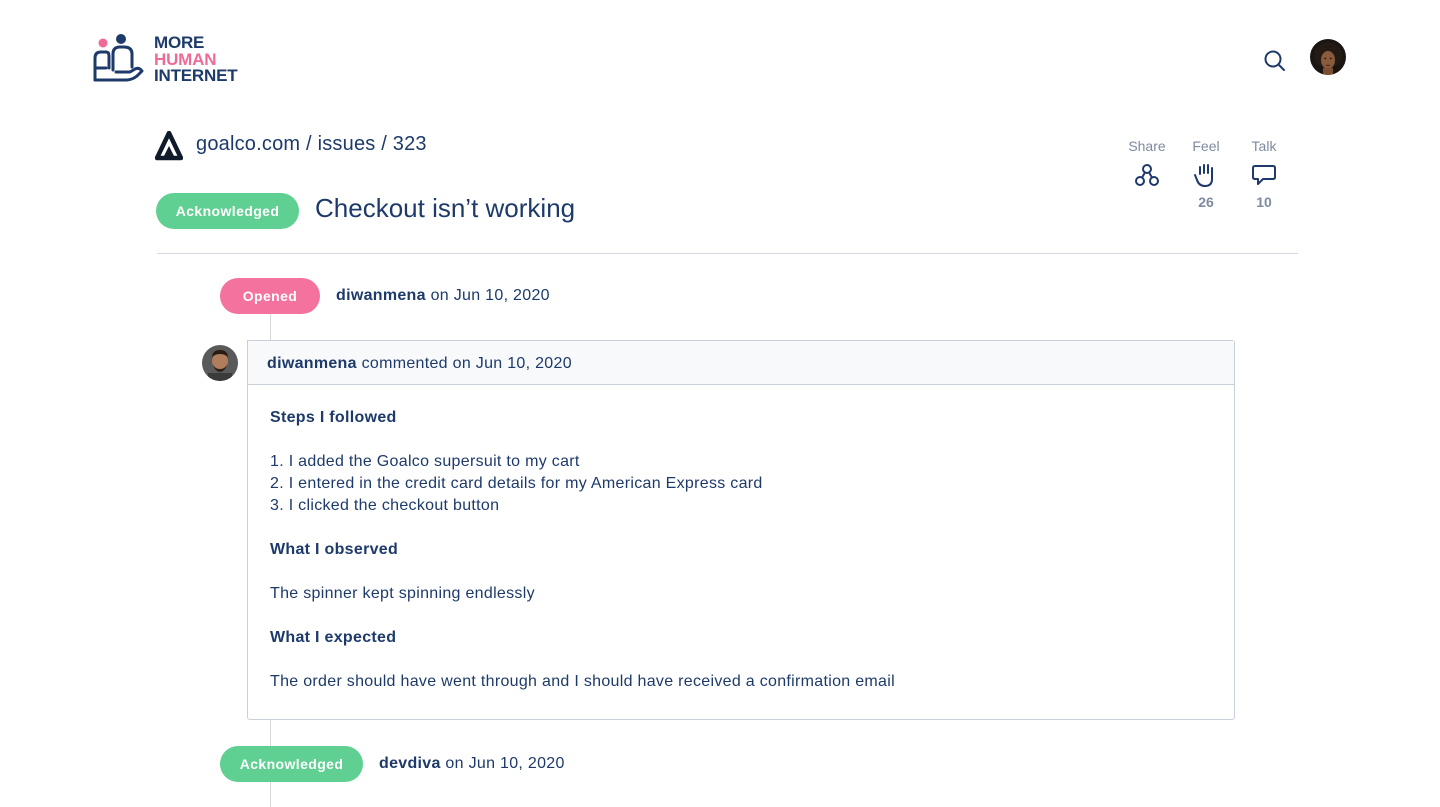 The height and width of the screenshot is (807, 1440). Describe the element at coordinates (227, 211) in the screenshot. I see `status-badge: Acknowledged` at that location.